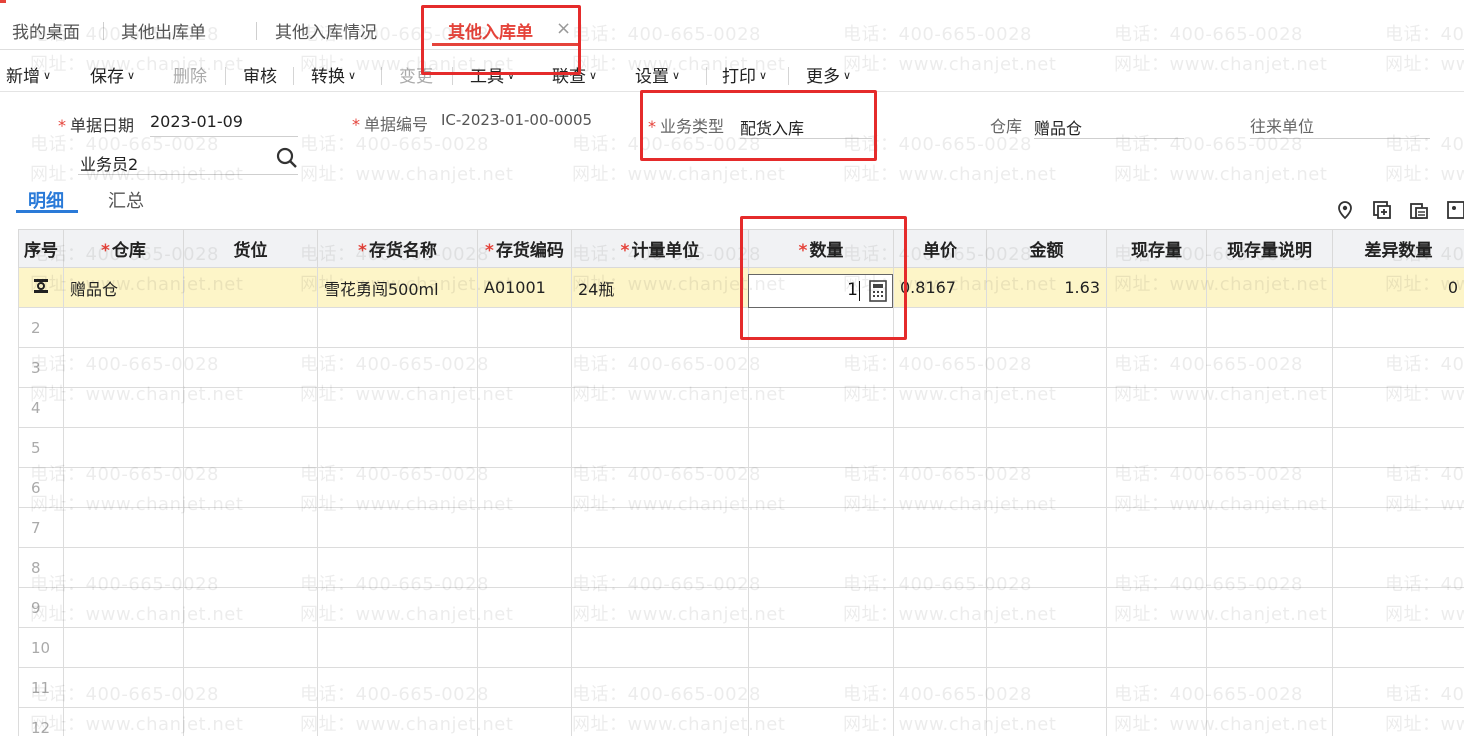  Describe the element at coordinates (940, 287) in the screenshot. I see `cell-price: 0.8167` at that location.